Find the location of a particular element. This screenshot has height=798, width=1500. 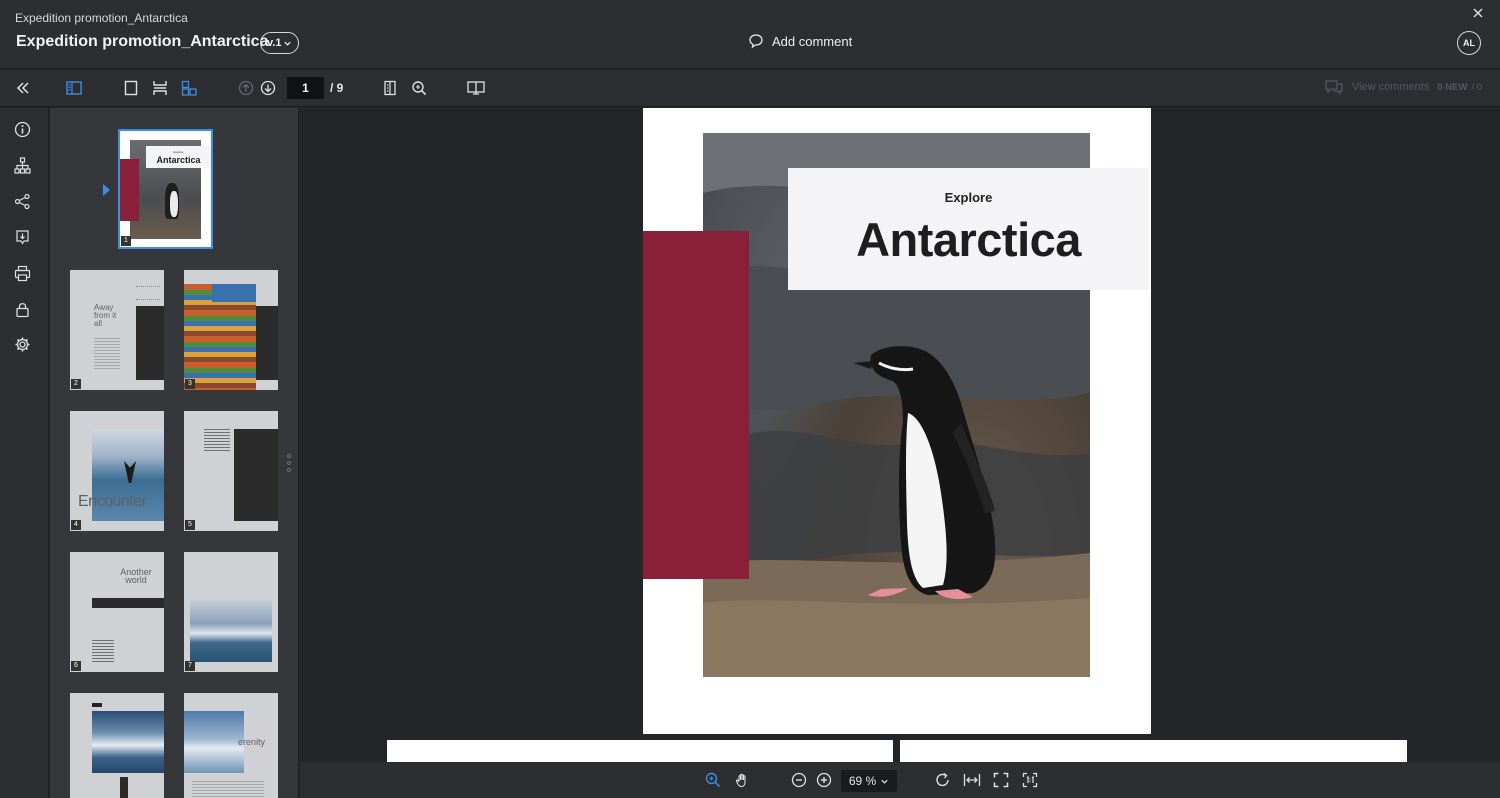

page-kicker: Explore is located at coordinates (968, 197).